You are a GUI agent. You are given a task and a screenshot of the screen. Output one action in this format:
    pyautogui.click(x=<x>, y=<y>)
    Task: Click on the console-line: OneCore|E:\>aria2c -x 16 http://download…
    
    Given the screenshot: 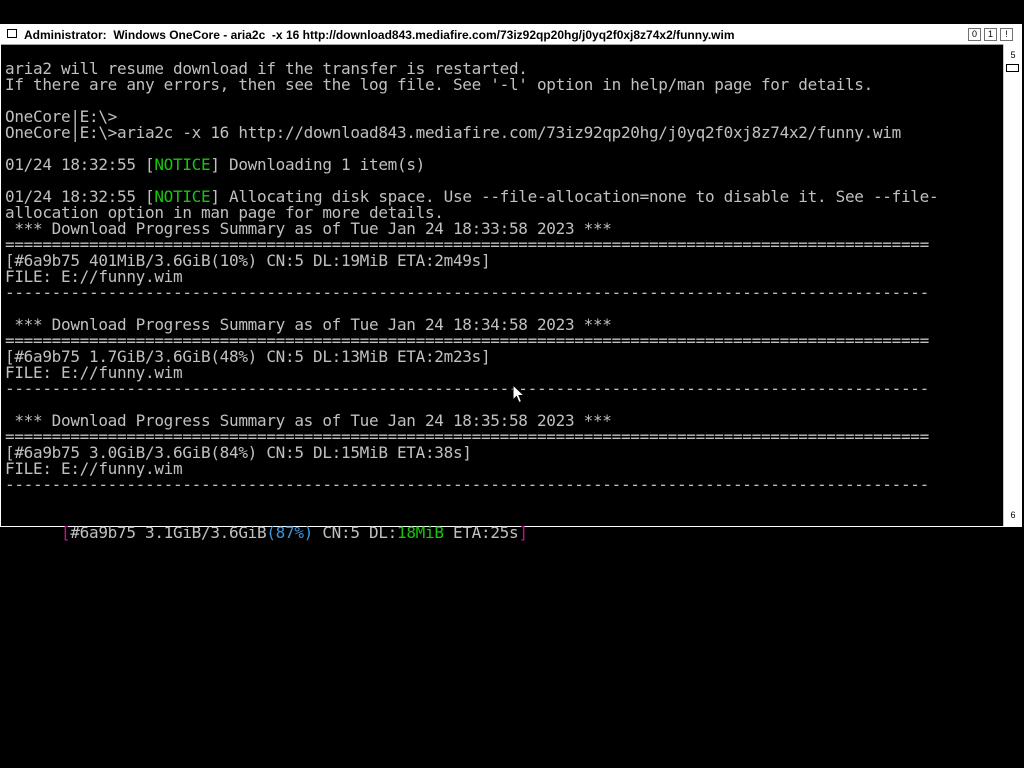 What is the action you would take?
    pyautogui.click(x=453, y=132)
    